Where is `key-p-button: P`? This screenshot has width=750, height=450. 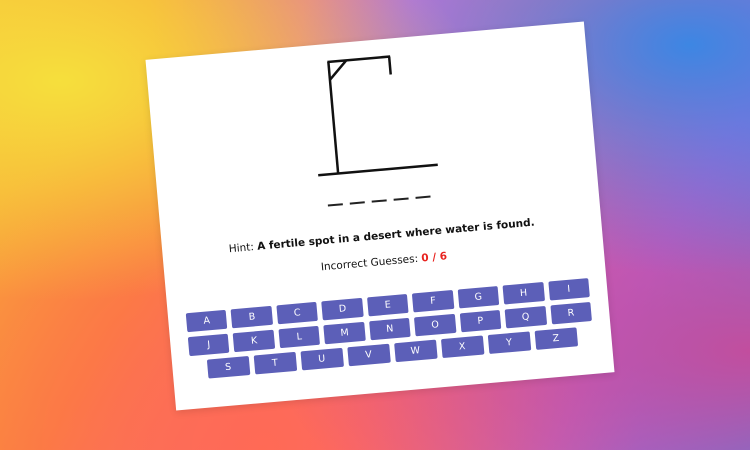
key-p-button: P is located at coordinates (480, 321).